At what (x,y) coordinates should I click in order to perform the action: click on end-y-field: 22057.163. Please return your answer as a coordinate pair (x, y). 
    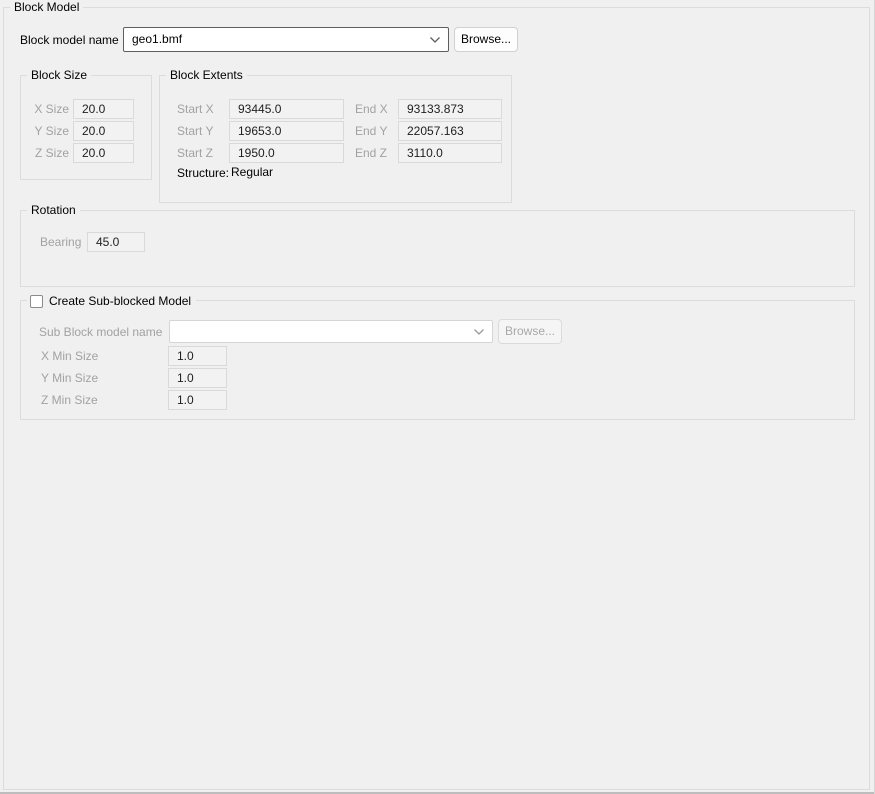
    Looking at the image, I should click on (450, 131).